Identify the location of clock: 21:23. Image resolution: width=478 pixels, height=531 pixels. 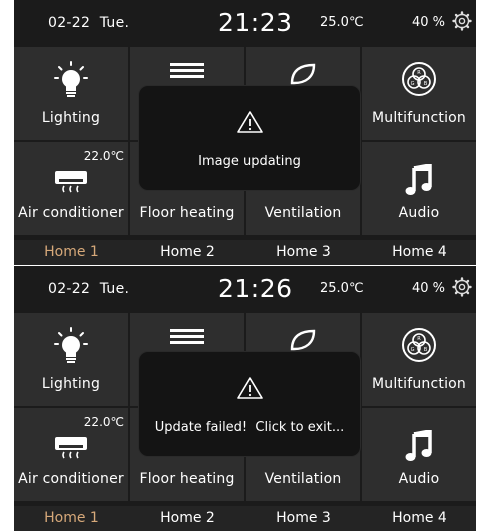
(255, 22).